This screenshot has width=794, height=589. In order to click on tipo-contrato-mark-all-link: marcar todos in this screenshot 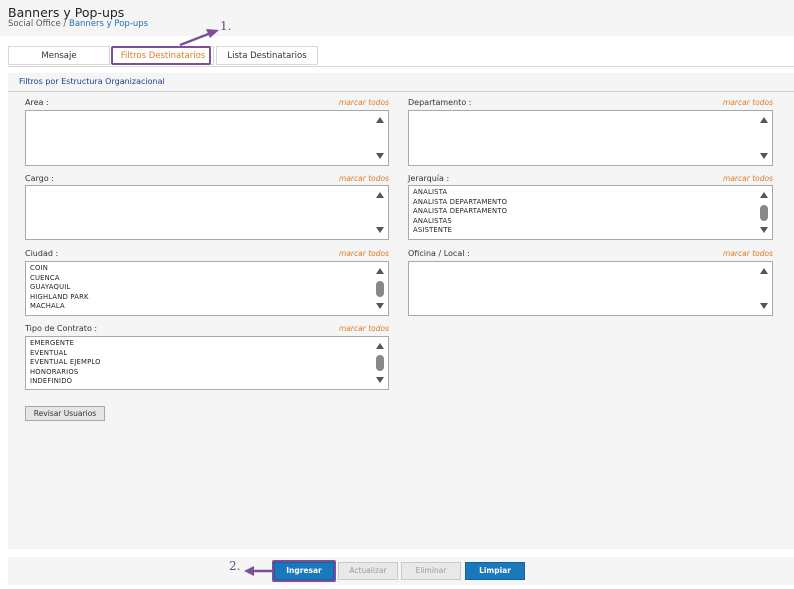, I will do `click(359, 328)`.